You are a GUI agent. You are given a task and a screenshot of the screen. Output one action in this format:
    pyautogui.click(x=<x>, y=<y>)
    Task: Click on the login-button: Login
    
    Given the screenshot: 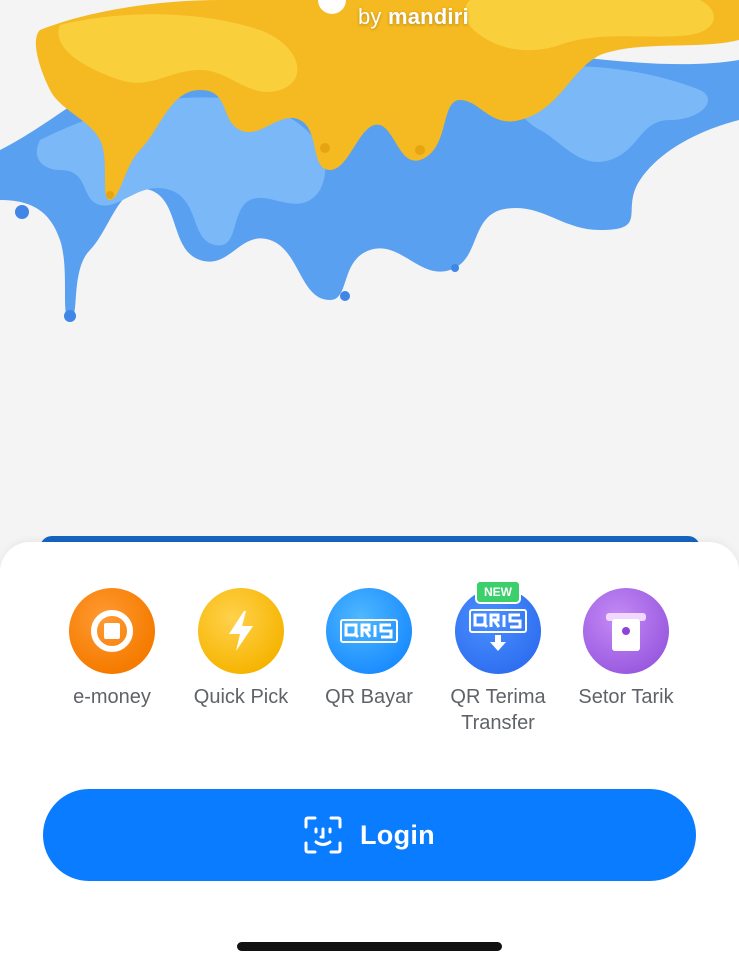 What is the action you would take?
    pyautogui.click(x=369, y=835)
    